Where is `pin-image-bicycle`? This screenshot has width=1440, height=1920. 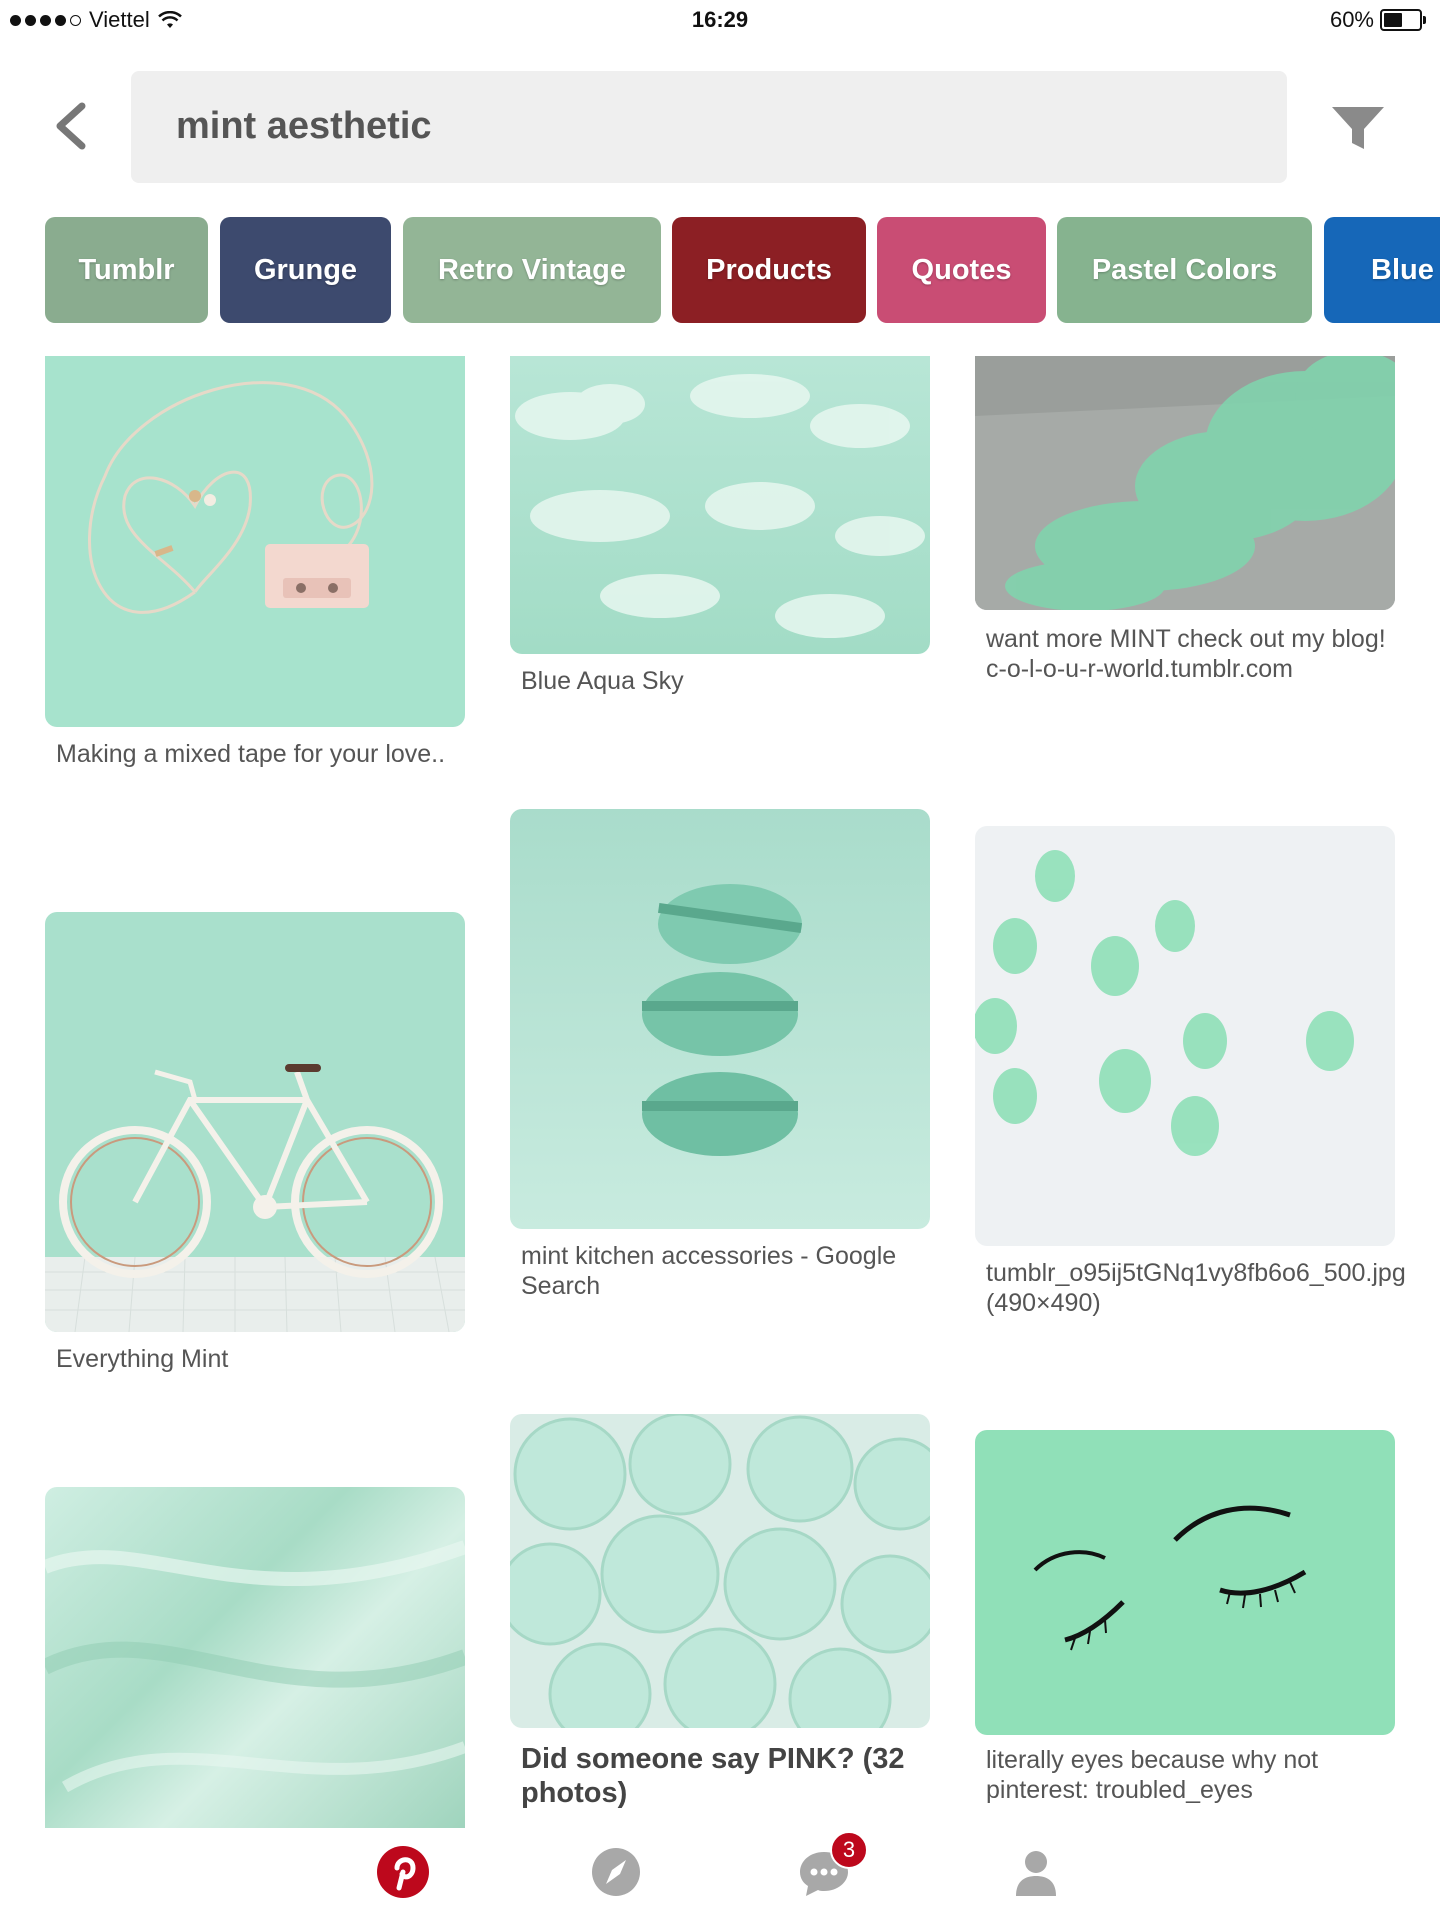
pin-image-bicycle is located at coordinates (255, 1122).